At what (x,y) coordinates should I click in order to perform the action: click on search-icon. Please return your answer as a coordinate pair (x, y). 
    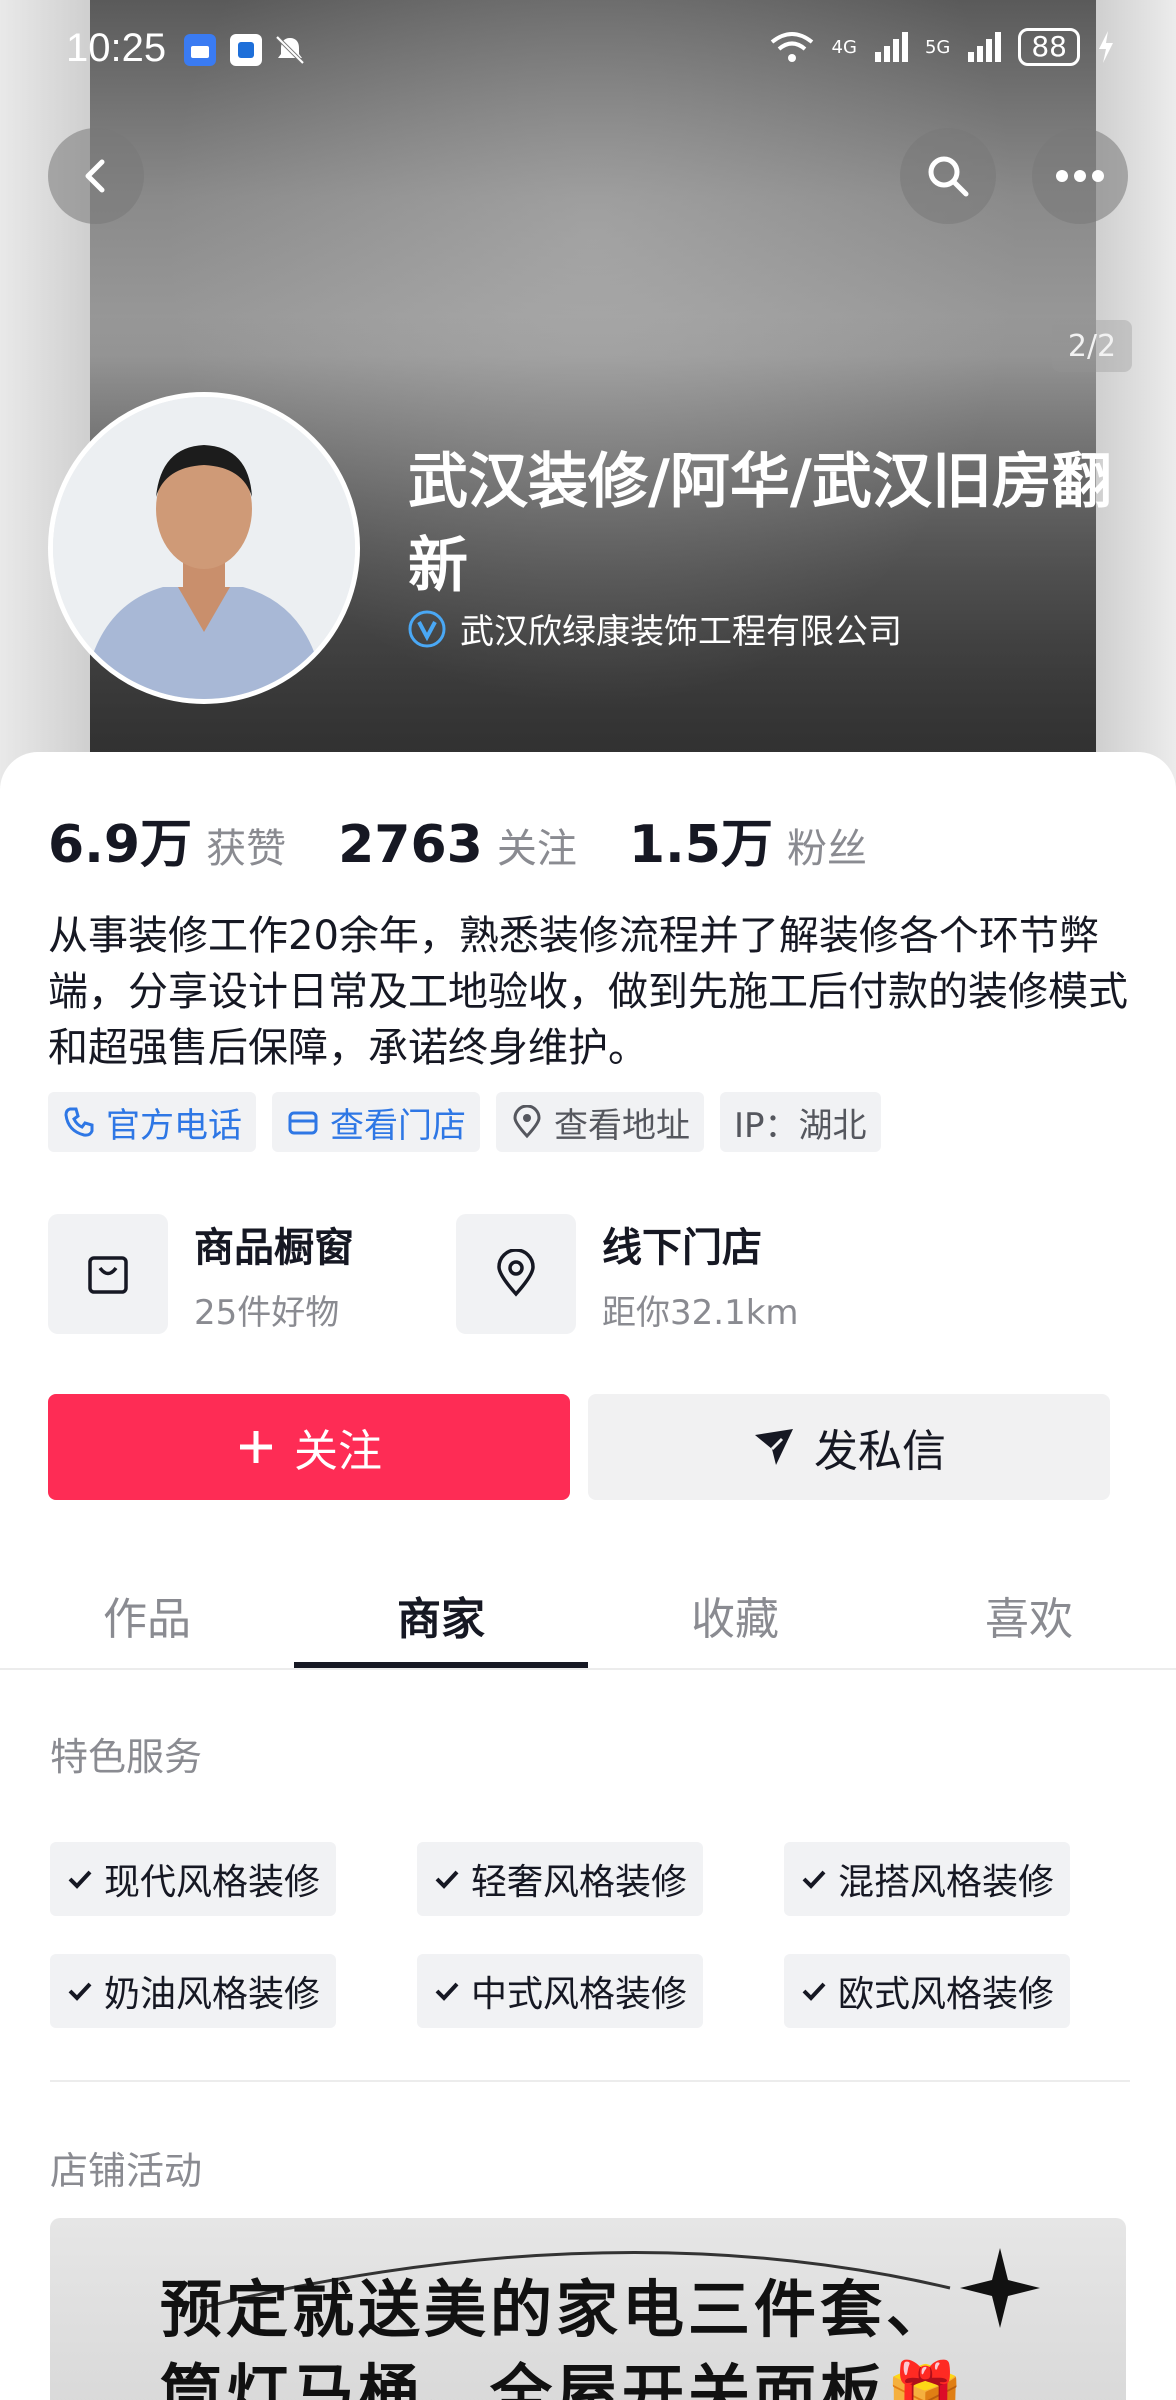
    Looking at the image, I should click on (948, 176).